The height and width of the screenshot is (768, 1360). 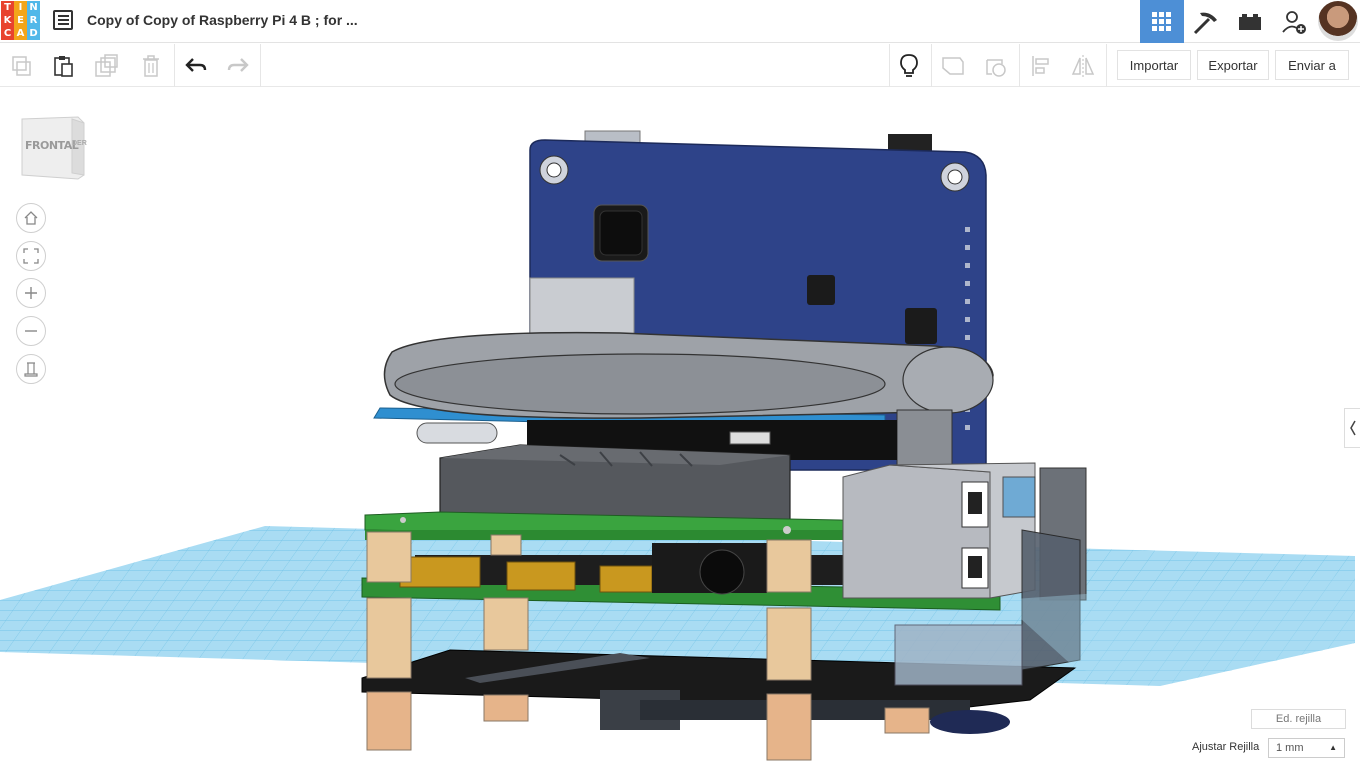 What do you see at coordinates (953, 66) in the screenshot?
I see `note-icon` at bounding box center [953, 66].